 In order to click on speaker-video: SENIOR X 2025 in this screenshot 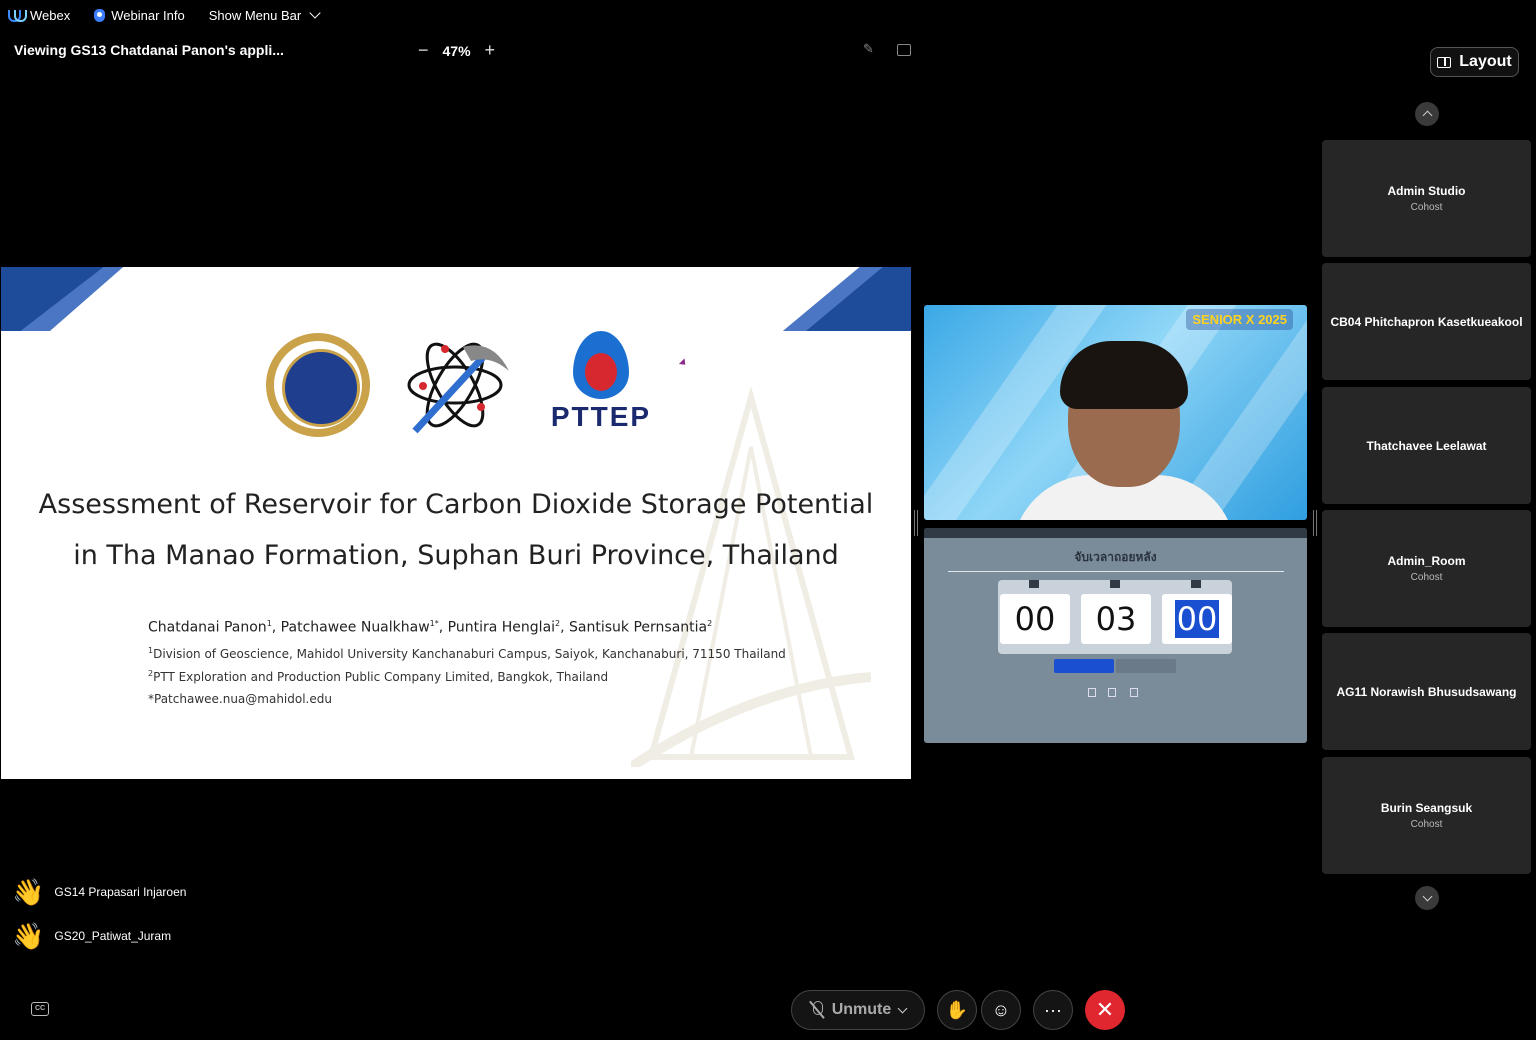, I will do `click(1115, 412)`.